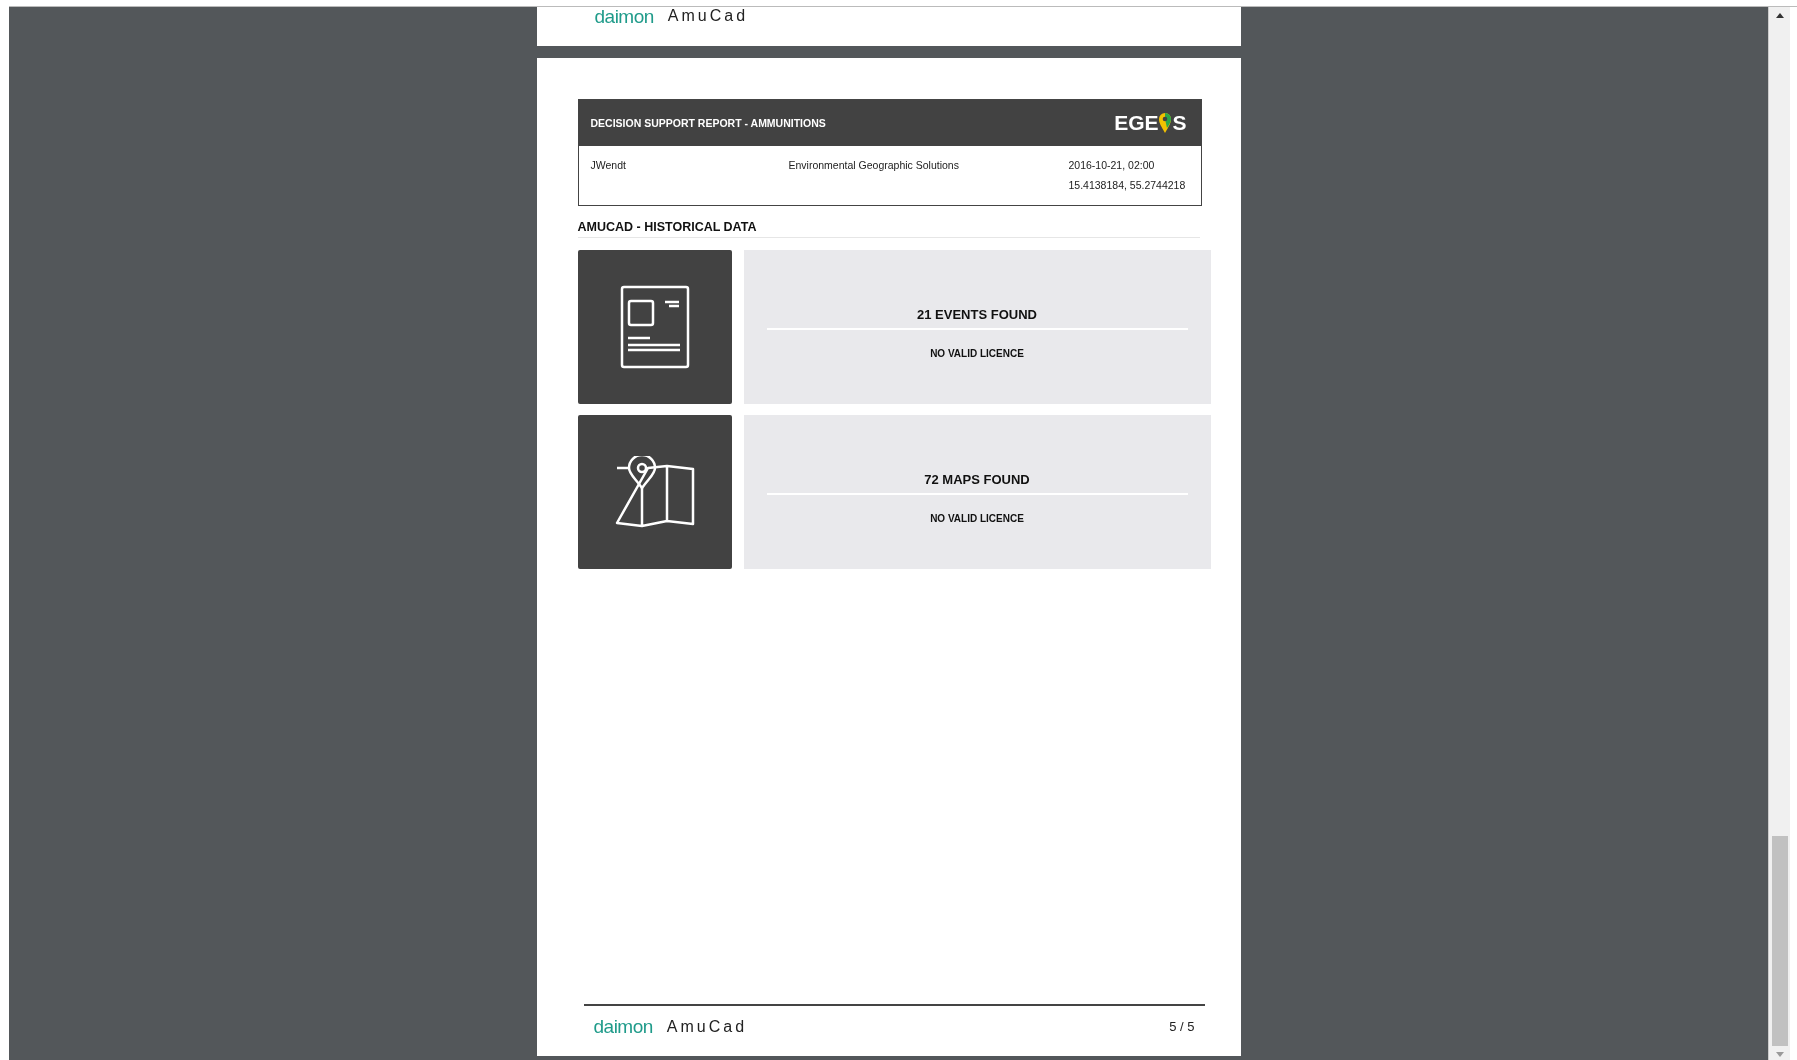  Describe the element at coordinates (1779, 1054) in the screenshot. I see `scroll-down-icon` at that location.